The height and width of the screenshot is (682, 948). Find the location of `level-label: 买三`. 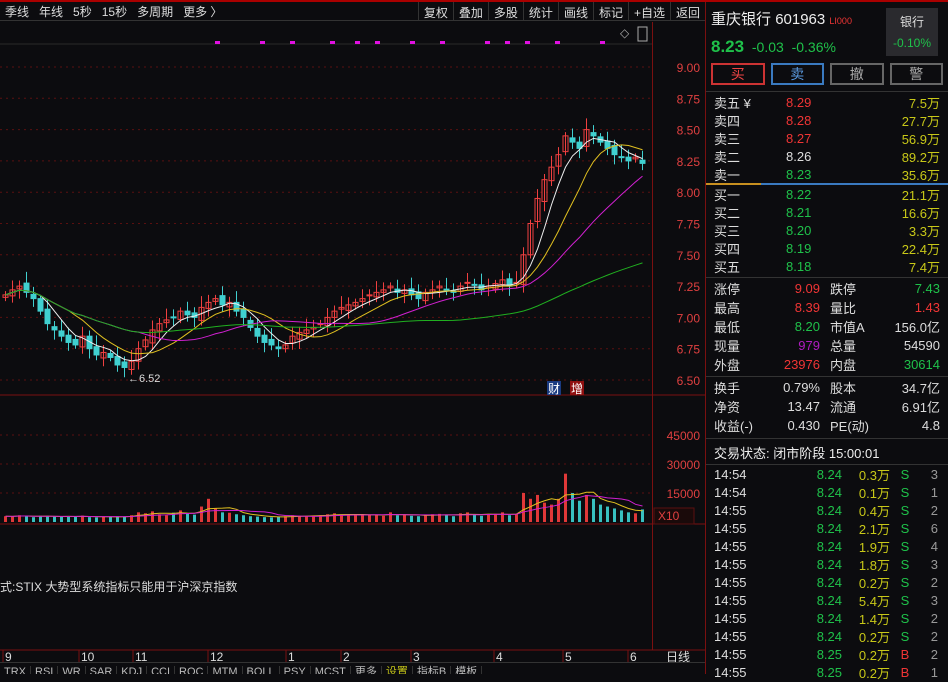

level-label: 买三 is located at coordinates (727, 231).